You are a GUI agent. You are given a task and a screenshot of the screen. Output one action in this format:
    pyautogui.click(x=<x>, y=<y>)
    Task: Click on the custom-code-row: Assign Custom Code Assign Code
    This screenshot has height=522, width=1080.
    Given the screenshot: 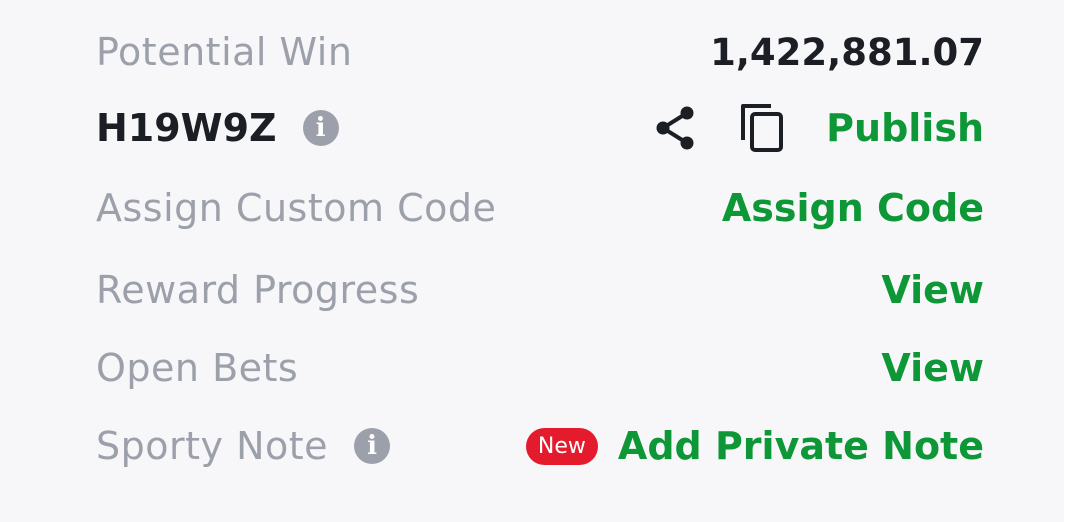 What is the action you would take?
    pyautogui.click(x=540, y=208)
    